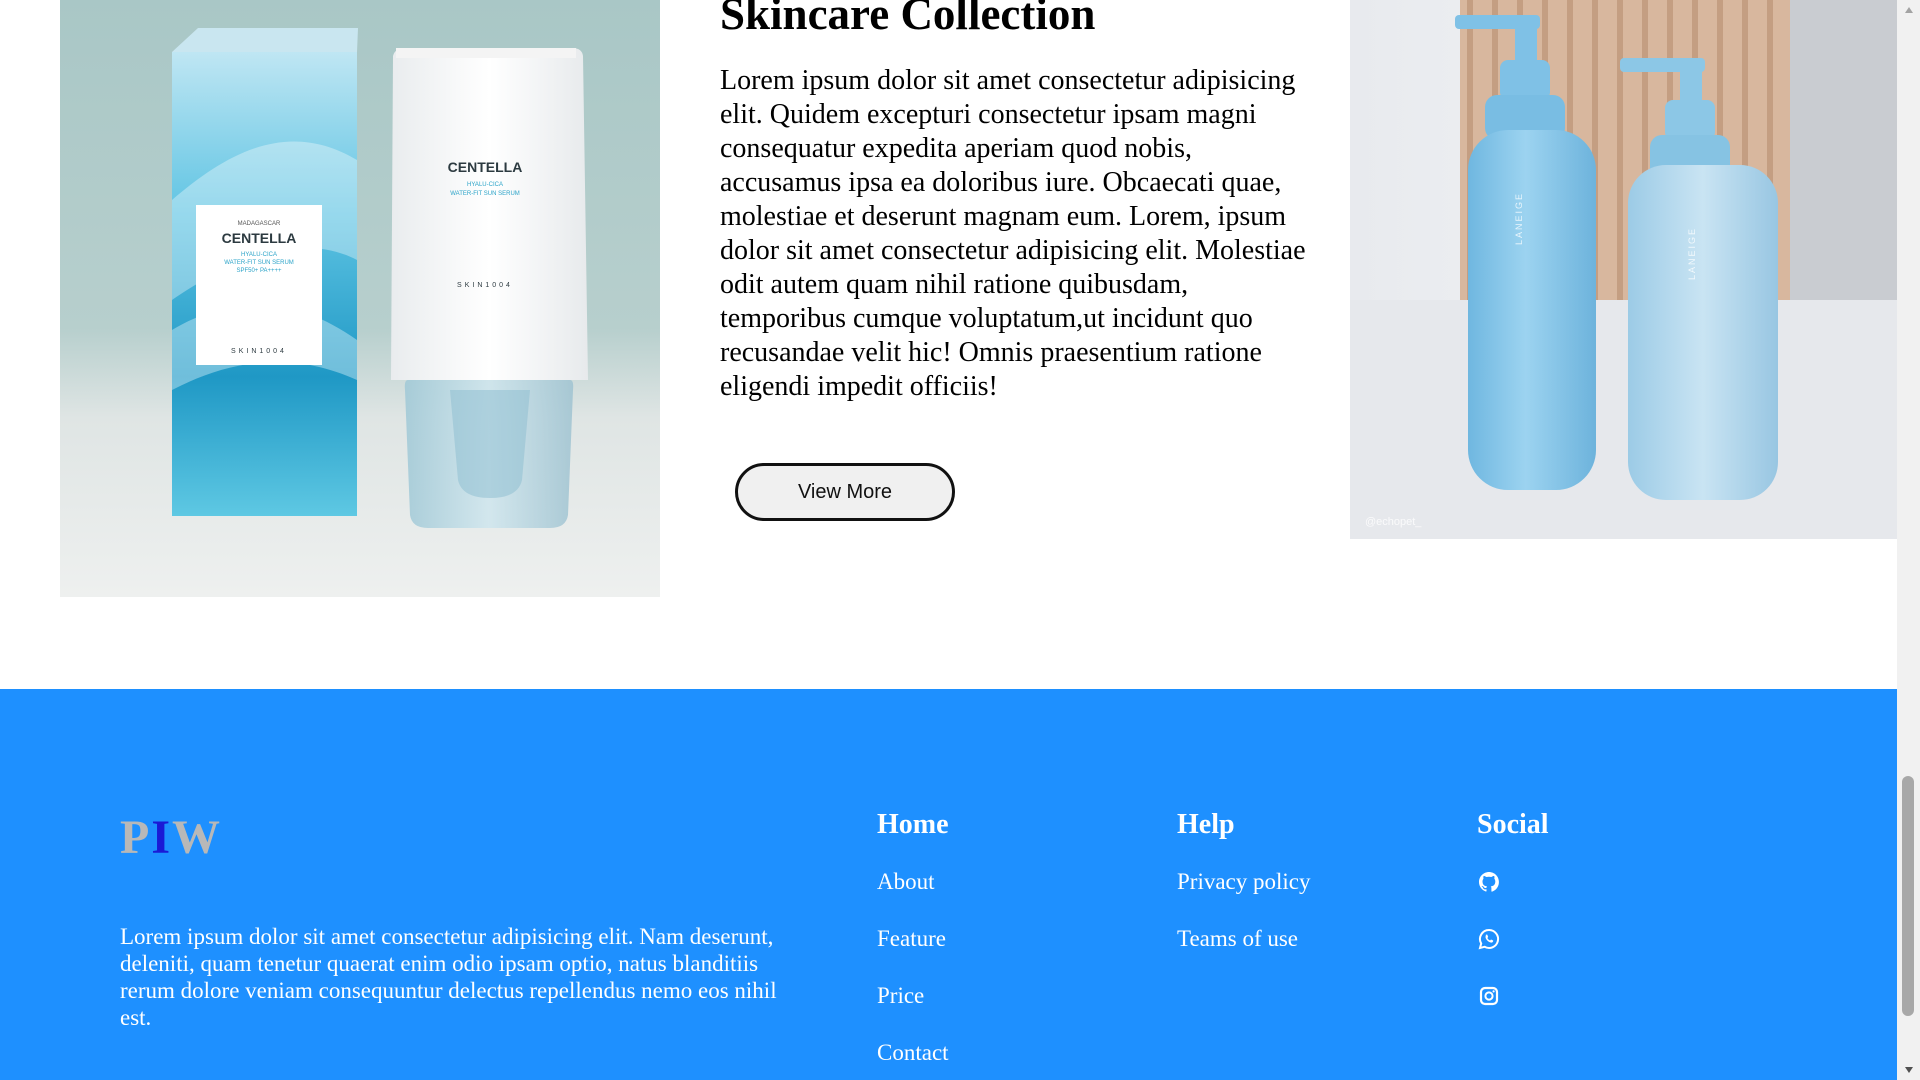 This screenshot has width=1920, height=1080. I want to click on logo-letter-i: I, so click(162, 837).